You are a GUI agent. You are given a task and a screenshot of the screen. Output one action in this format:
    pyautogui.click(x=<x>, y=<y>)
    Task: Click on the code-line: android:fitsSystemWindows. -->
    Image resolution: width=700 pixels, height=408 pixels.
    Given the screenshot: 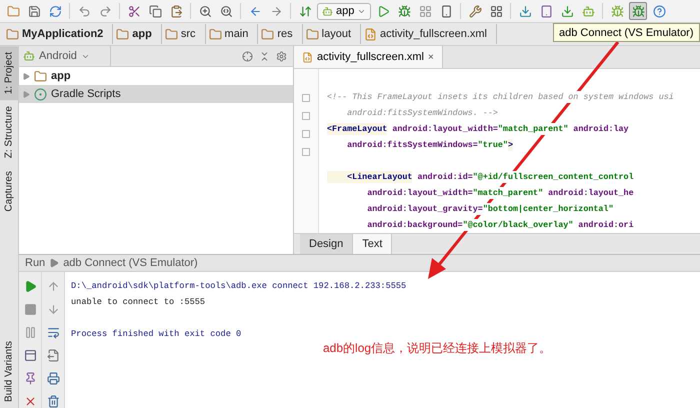 What is the action you would take?
    pyautogui.click(x=513, y=113)
    